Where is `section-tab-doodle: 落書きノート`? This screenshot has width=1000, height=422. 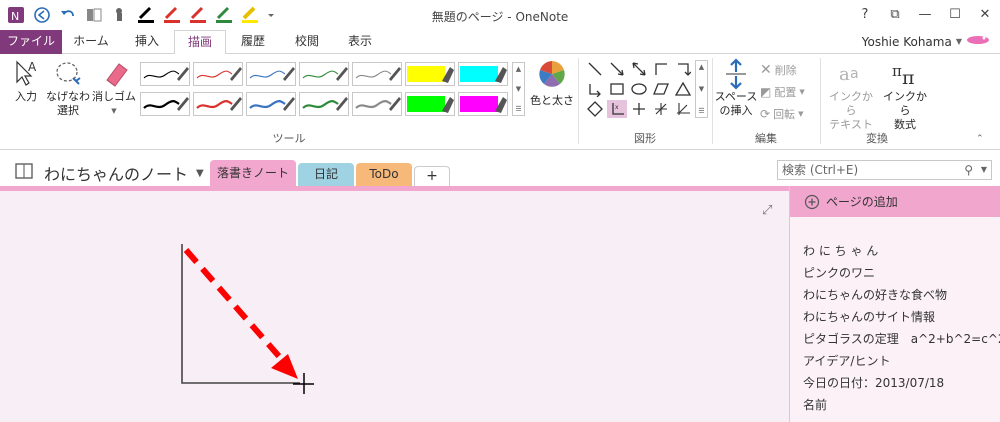
section-tab-doodle: 落書きノート is located at coordinates (253, 173).